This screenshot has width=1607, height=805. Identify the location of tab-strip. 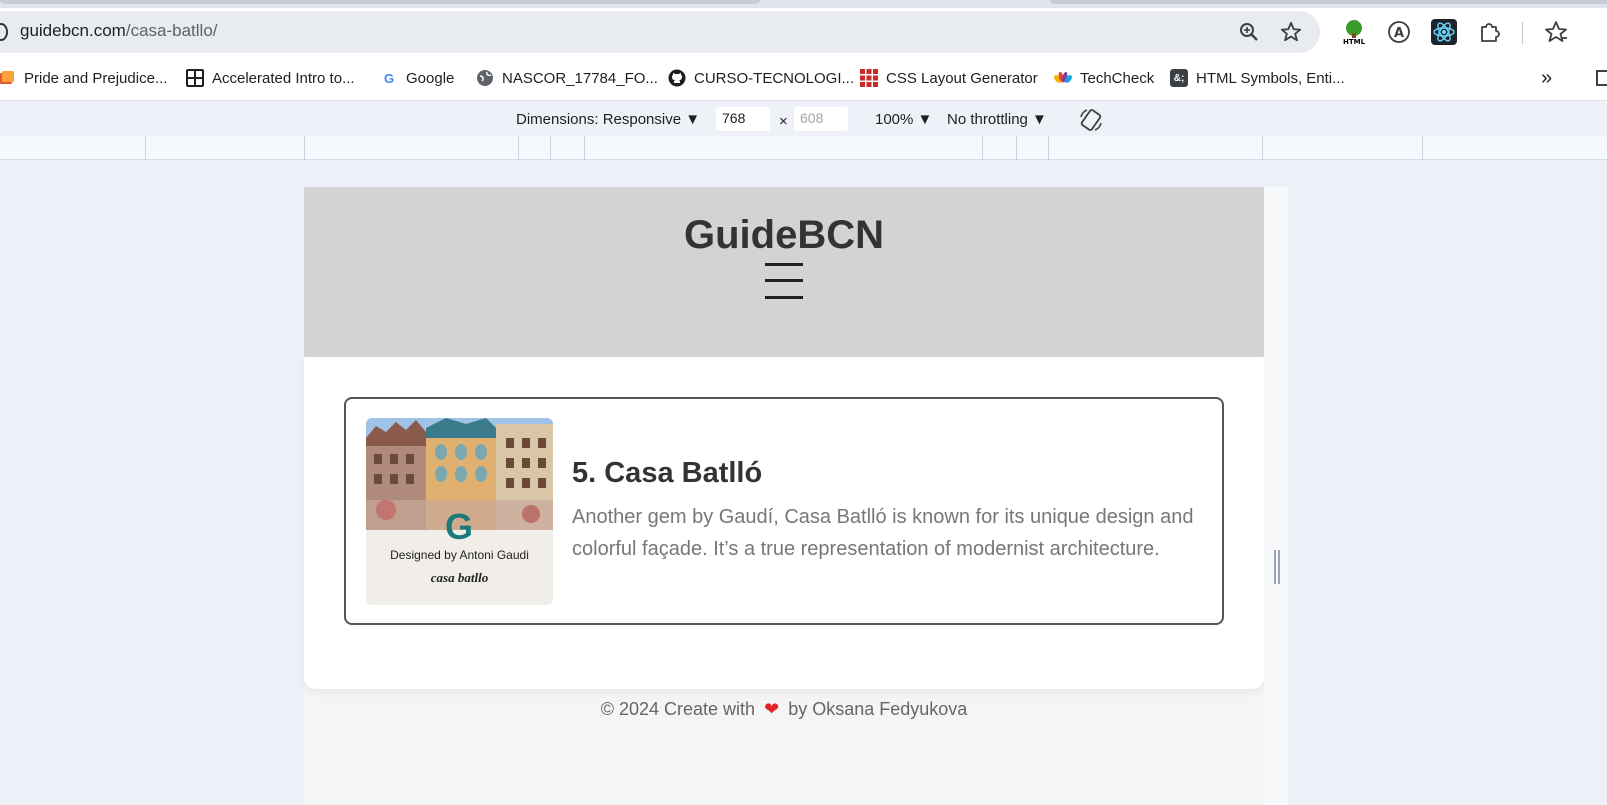
(803, 4).